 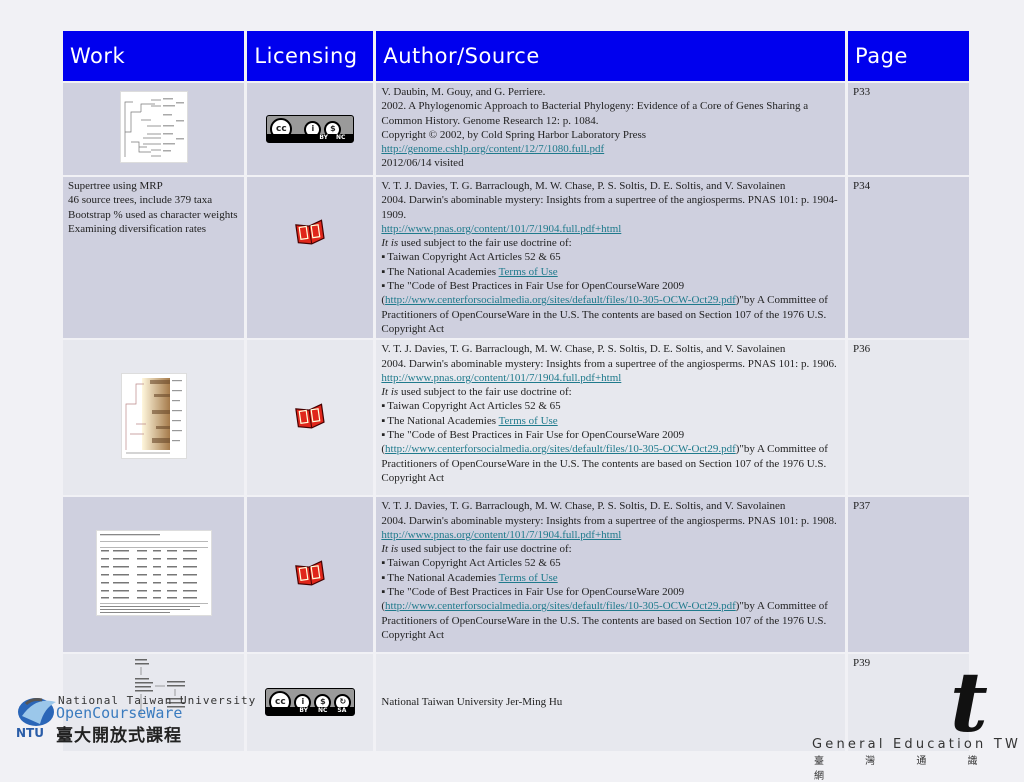 What do you see at coordinates (342, 711) in the screenshot?
I see `cc-label-sa: SA` at bounding box center [342, 711].